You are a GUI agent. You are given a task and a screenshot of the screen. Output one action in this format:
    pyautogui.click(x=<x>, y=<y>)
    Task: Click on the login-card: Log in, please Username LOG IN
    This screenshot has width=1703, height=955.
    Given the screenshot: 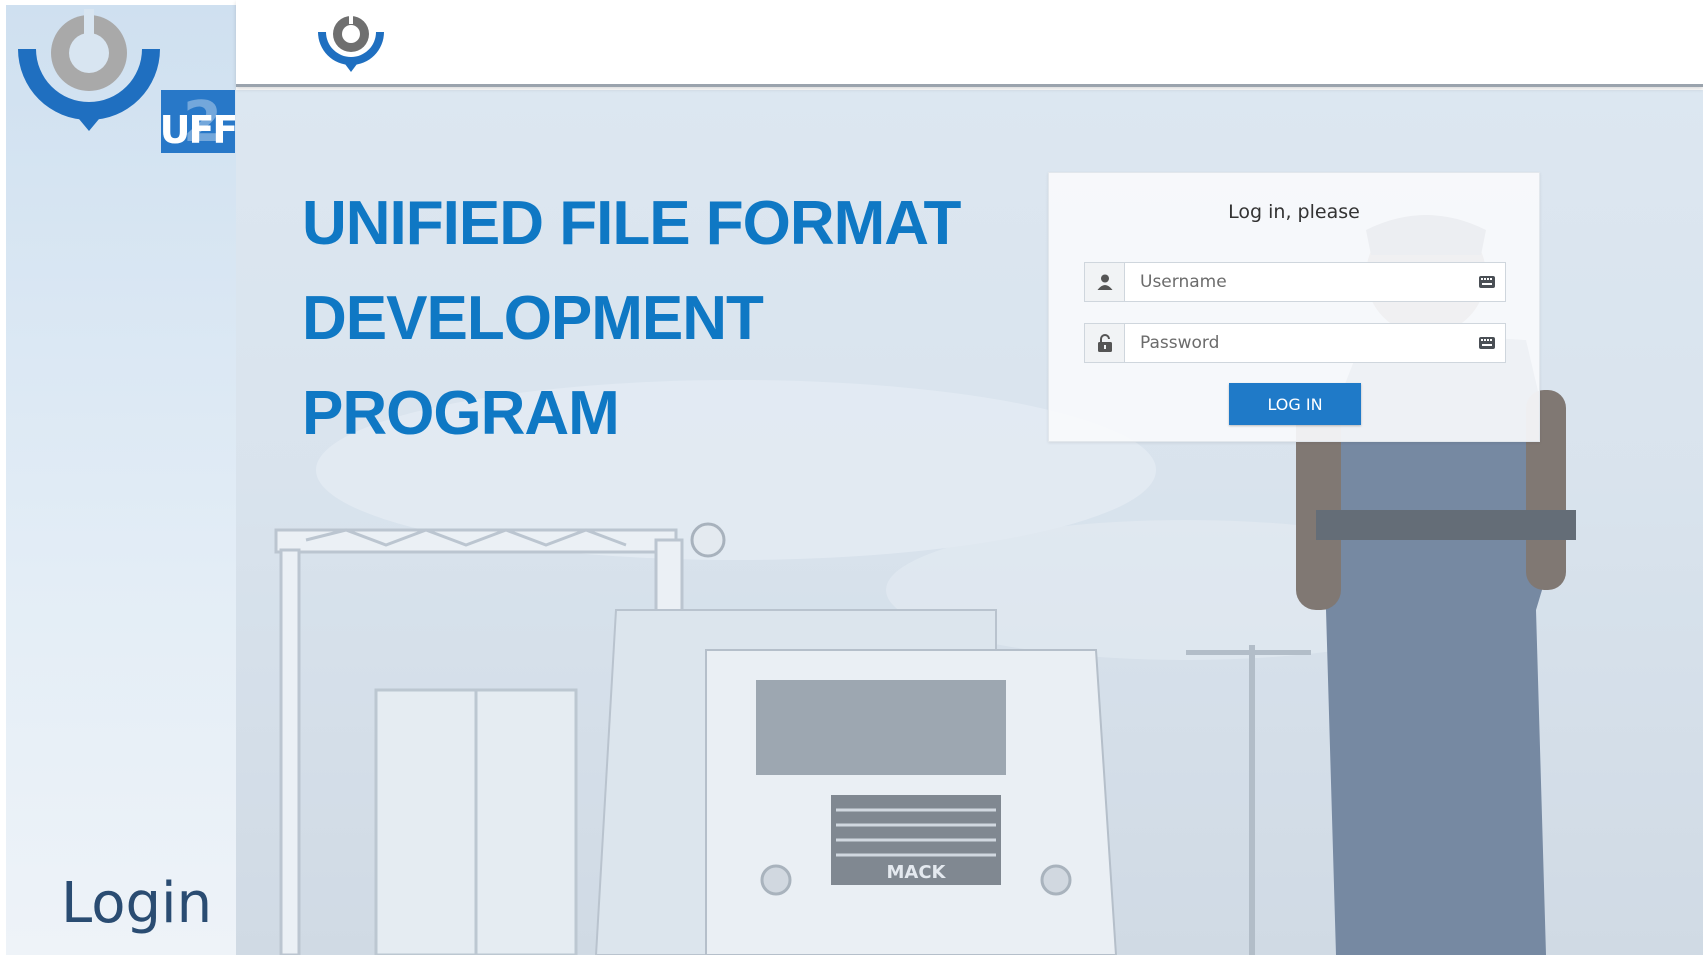 What is the action you would take?
    pyautogui.click(x=1294, y=307)
    